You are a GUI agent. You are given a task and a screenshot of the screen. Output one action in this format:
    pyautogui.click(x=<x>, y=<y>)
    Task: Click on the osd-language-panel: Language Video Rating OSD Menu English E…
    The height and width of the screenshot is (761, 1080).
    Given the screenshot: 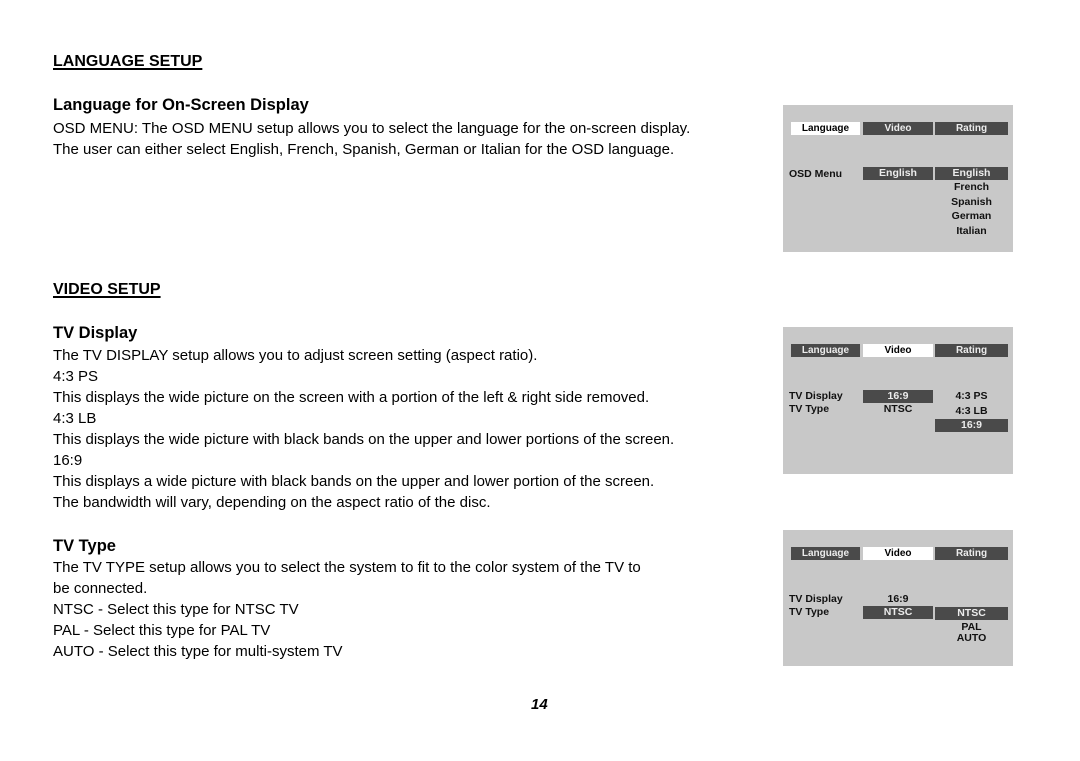 What is the action you would take?
    pyautogui.click(x=898, y=178)
    